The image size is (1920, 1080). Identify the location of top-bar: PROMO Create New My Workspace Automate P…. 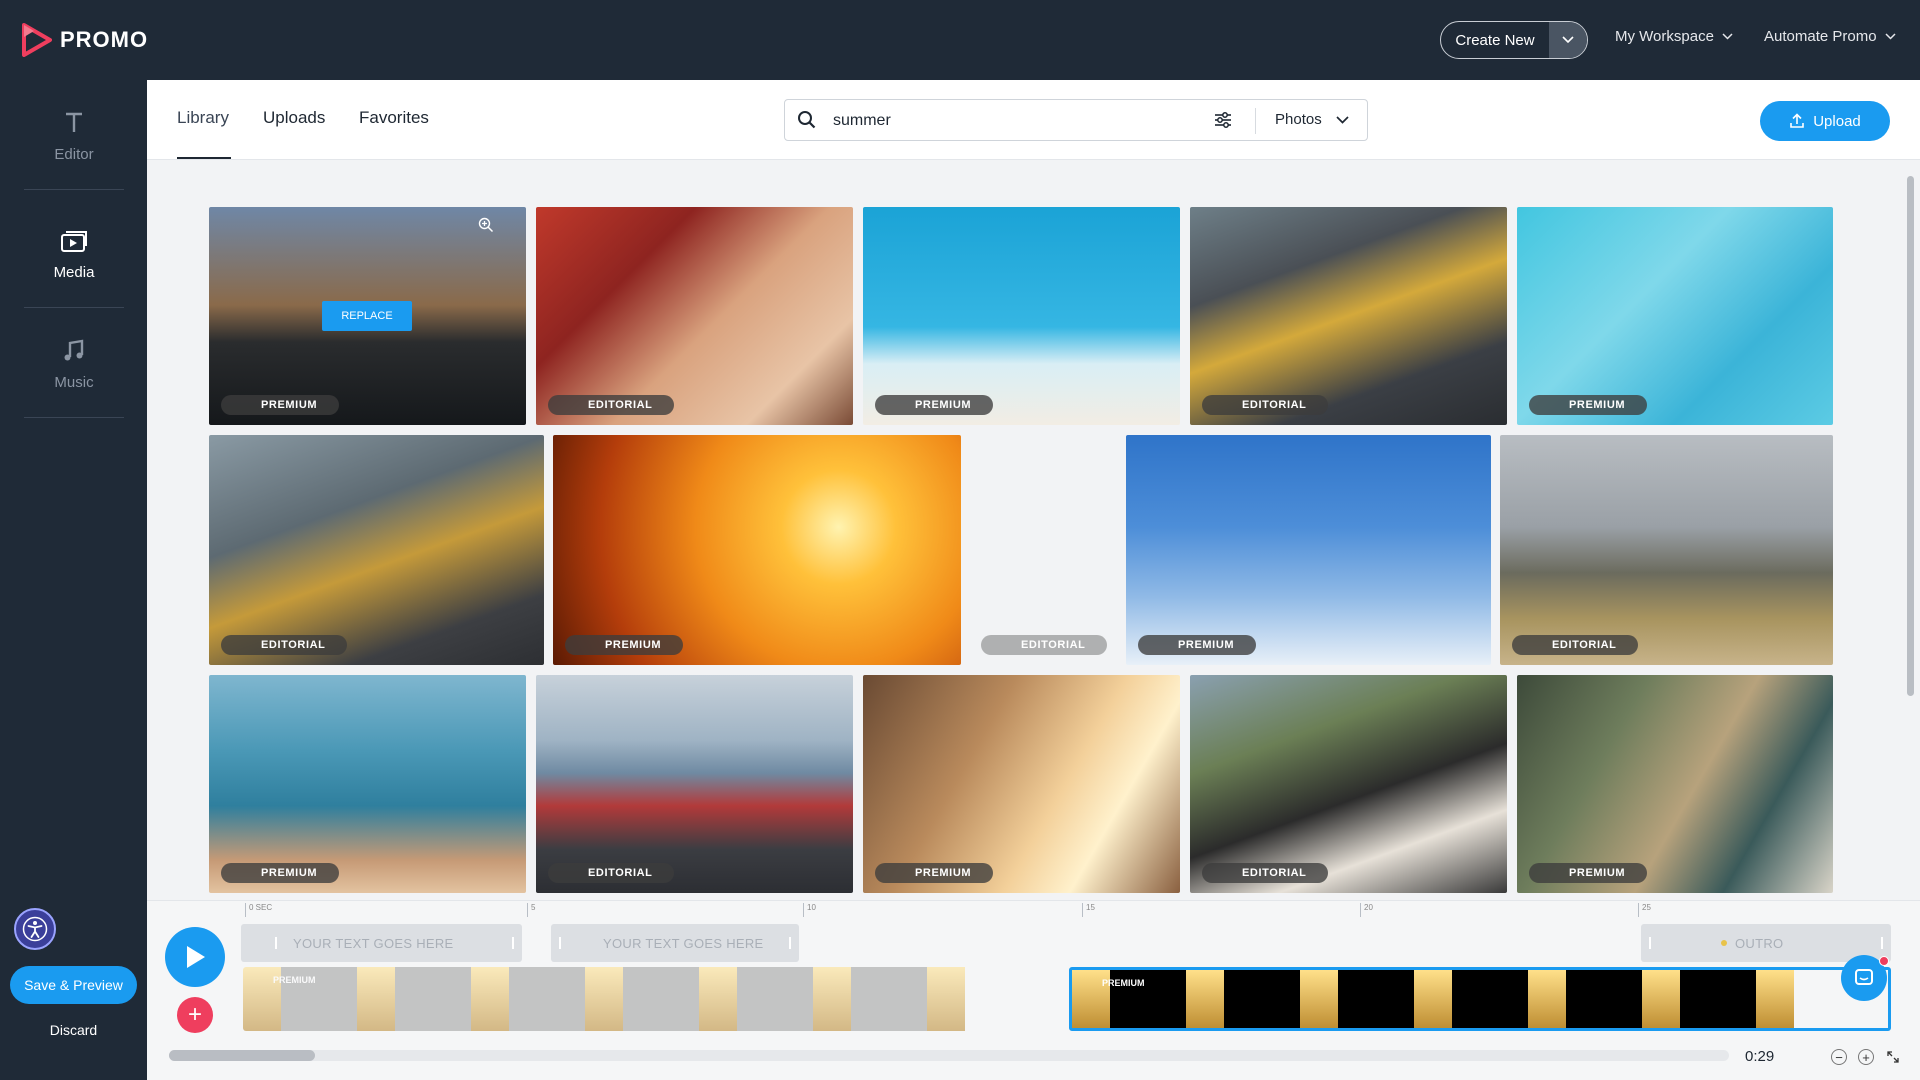
(960, 40).